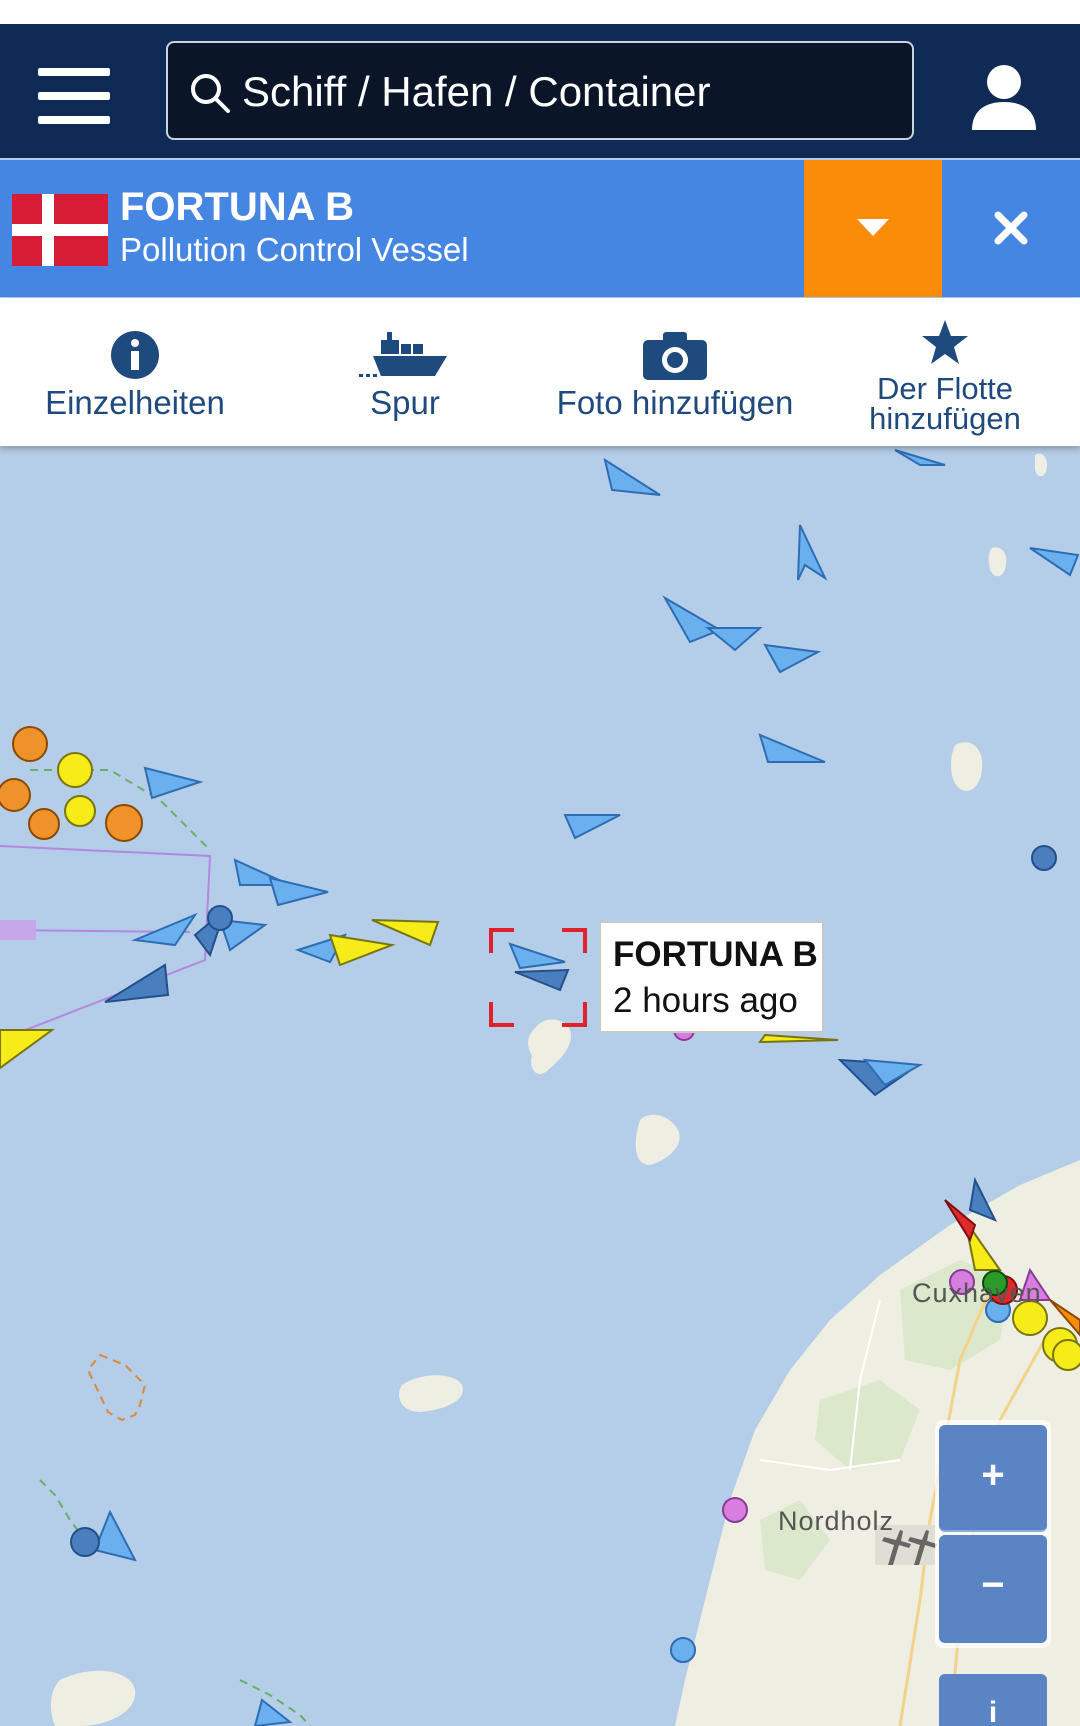  I want to click on denmark-flag-icon, so click(60, 230).